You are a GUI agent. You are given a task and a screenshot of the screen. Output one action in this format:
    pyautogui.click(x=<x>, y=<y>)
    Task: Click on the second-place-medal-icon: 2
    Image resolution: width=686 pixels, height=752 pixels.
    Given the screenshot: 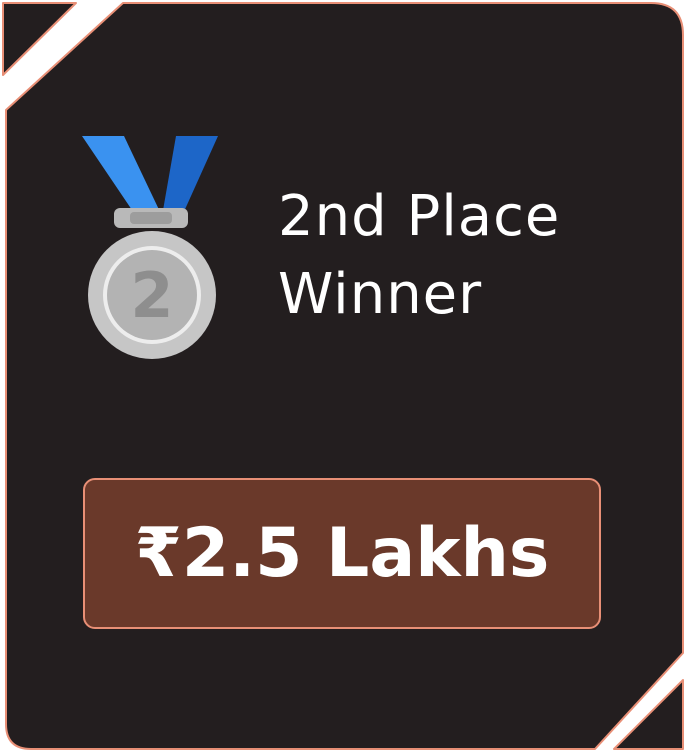 What is the action you would take?
    pyautogui.click(x=150, y=247)
    